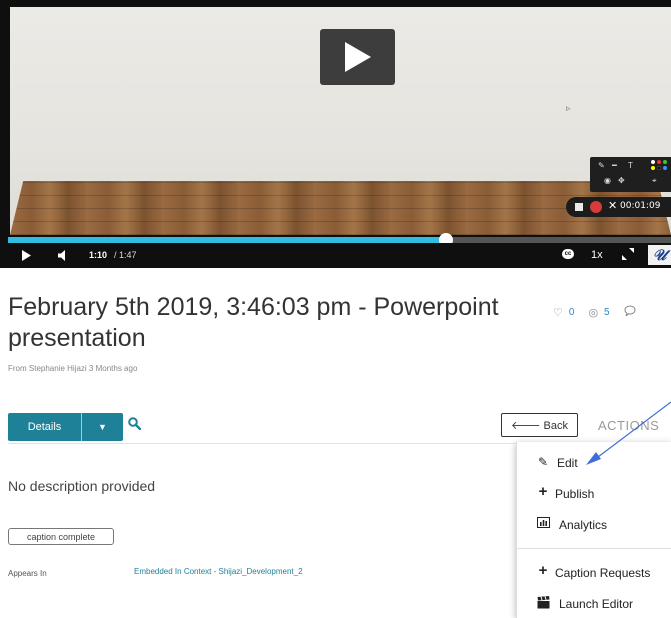  What do you see at coordinates (125, 255) in the screenshot?
I see `duration: / 1:47` at bounding box center [125, 255].